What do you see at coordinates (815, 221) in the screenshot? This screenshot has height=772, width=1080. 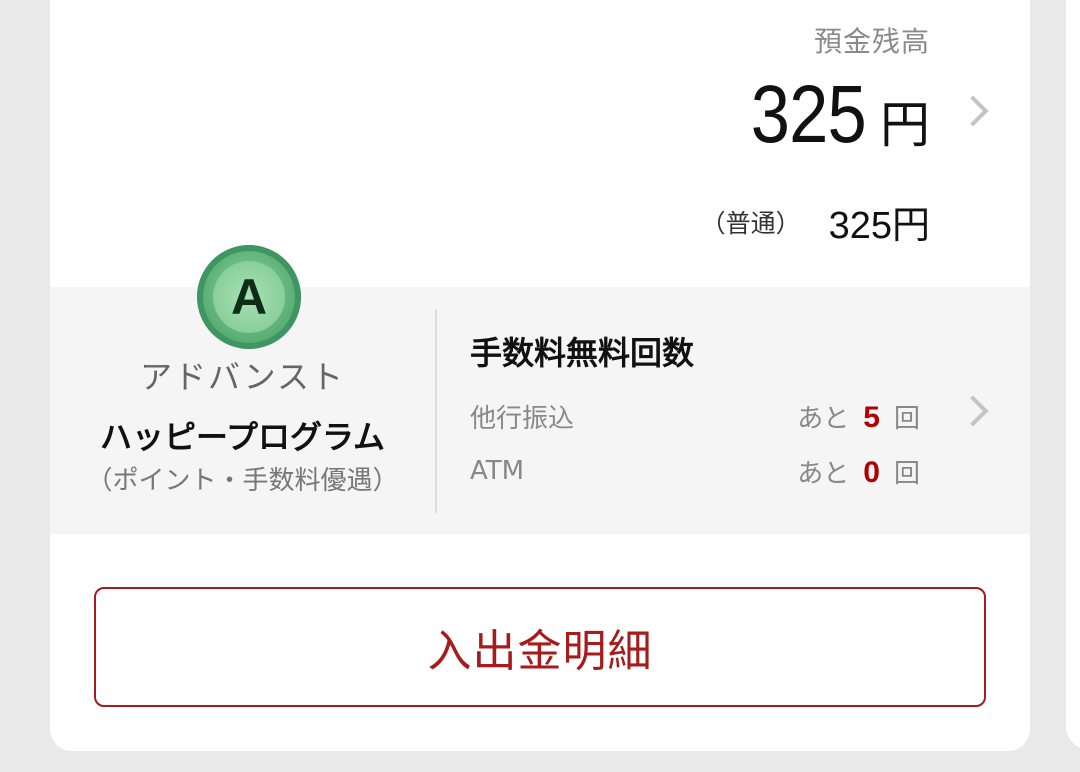 I see `account-sub-balance: （普通） 325円` at bounding box center [815, 221].